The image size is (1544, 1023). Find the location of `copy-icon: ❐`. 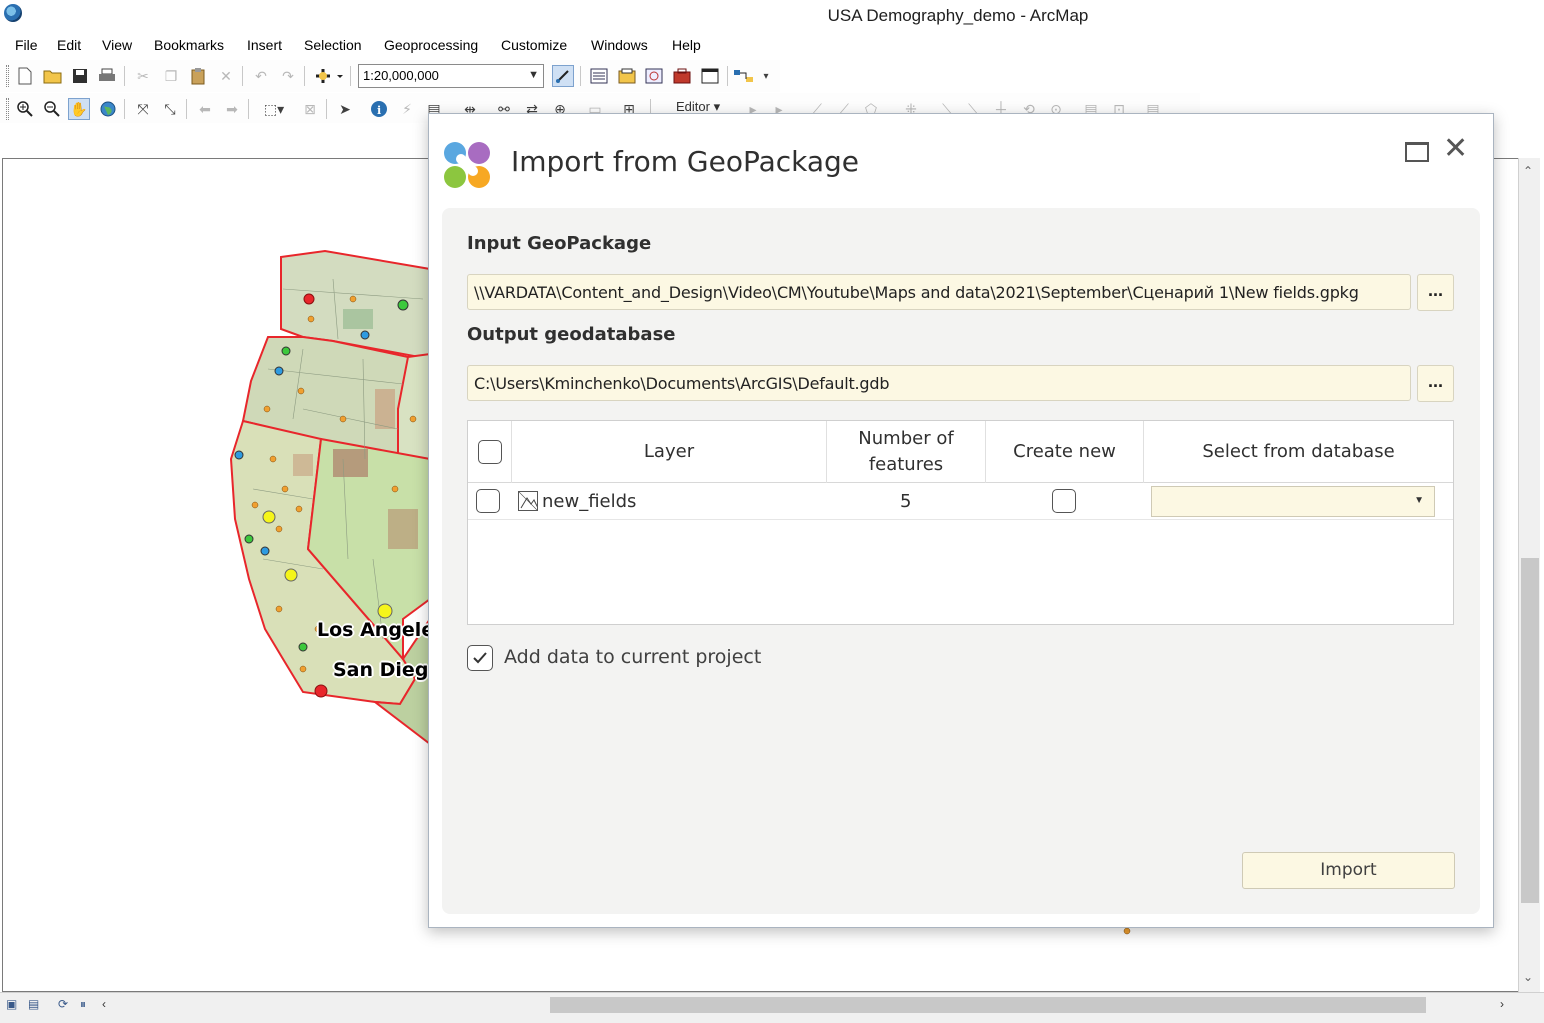

copy-icon: ❐ is located at coordinates (171, 76).